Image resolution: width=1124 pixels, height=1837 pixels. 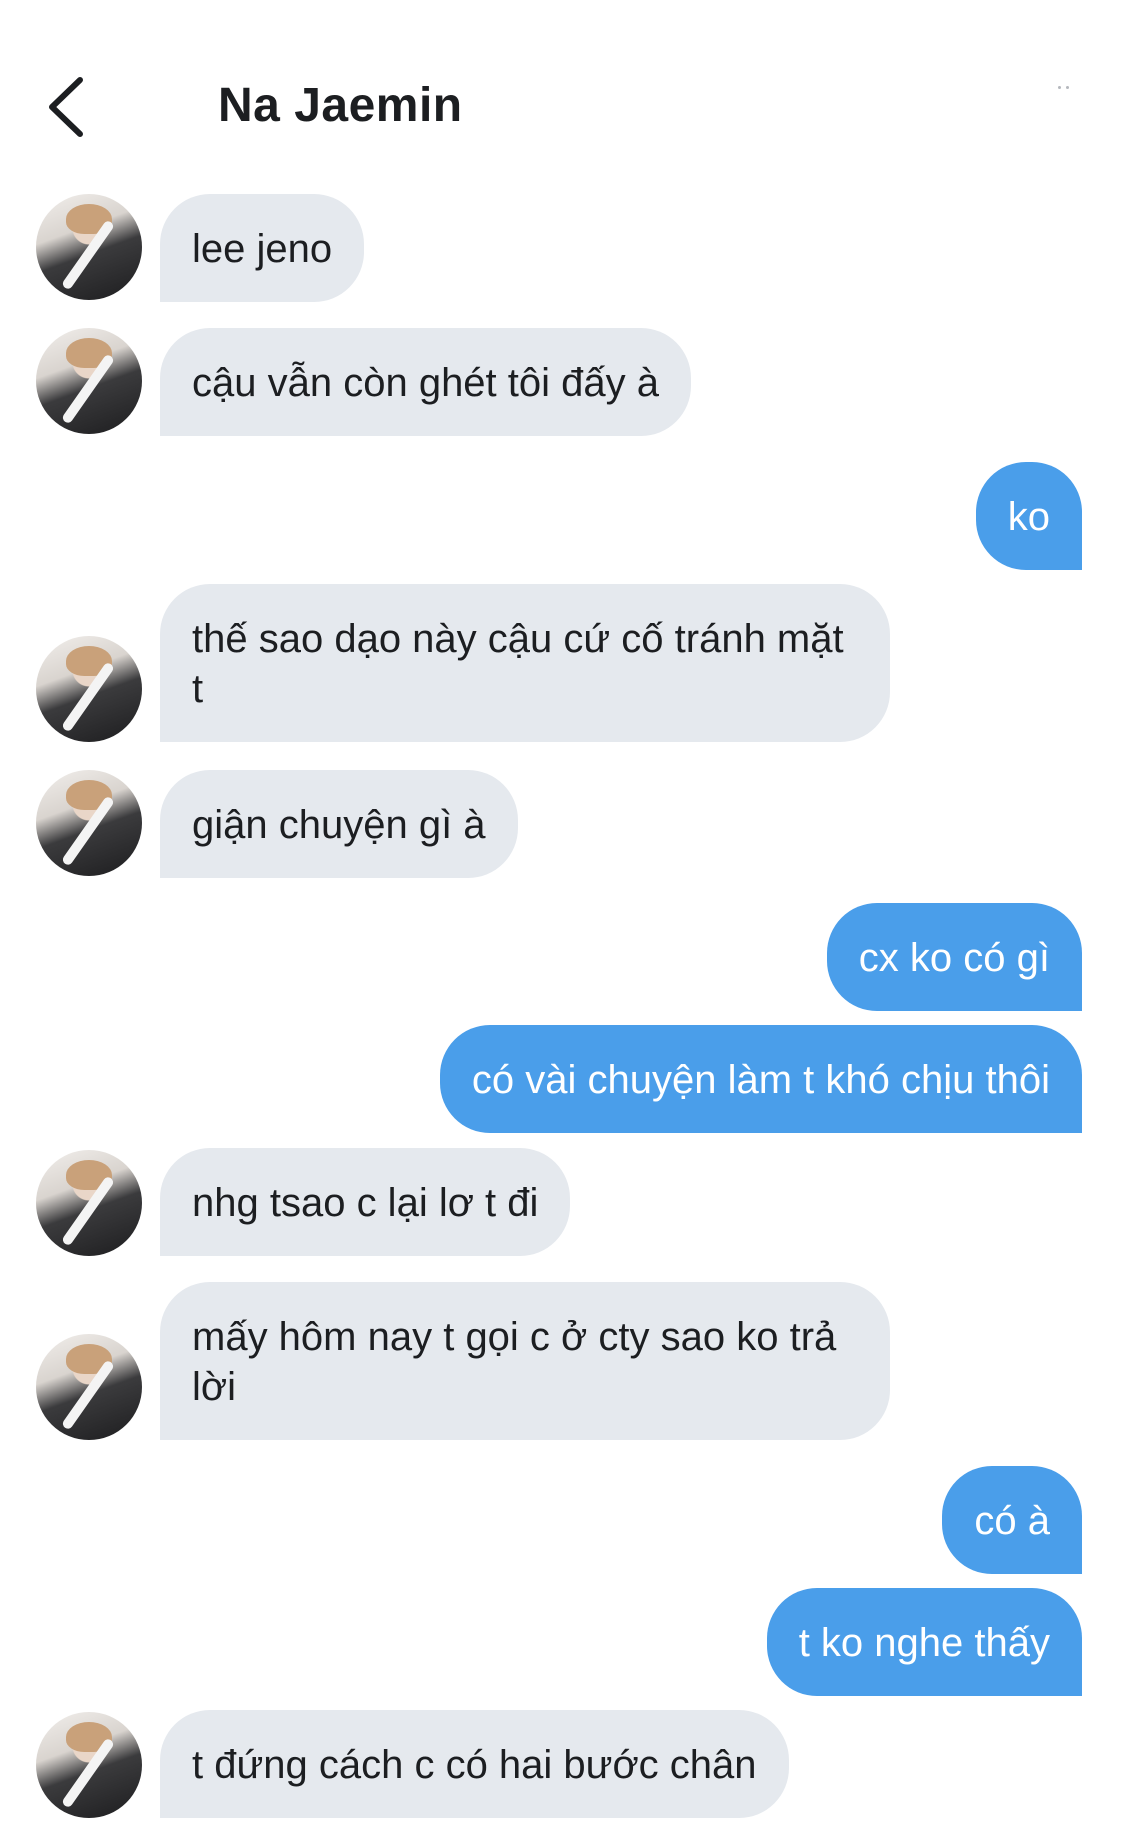 What do you see at coordinates (339, 824) in the screenshot?
I see `incoming-message: giận chuyện gì à` at bounding box center [339, 824].